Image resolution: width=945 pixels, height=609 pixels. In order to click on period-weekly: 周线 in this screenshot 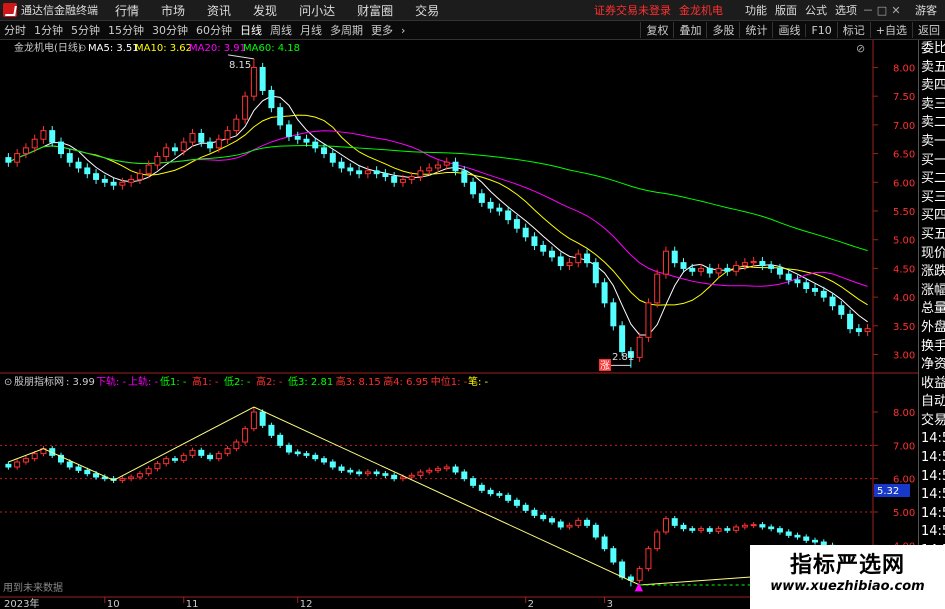, I will do `click(281, 30)`.